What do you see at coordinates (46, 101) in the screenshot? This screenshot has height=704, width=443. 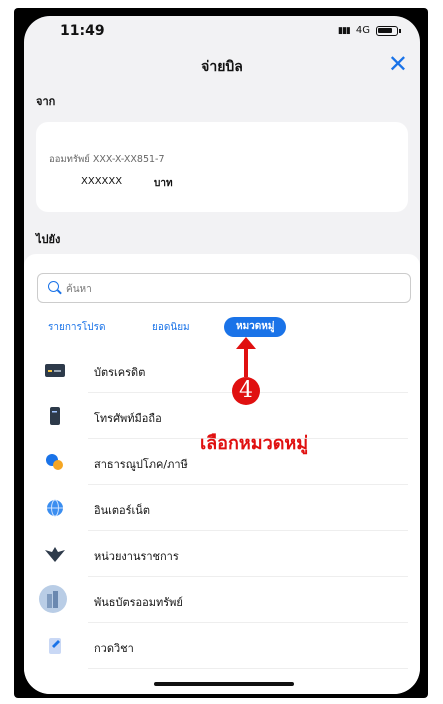 I see `from-label: จาก` at bounding box center [46, 101].